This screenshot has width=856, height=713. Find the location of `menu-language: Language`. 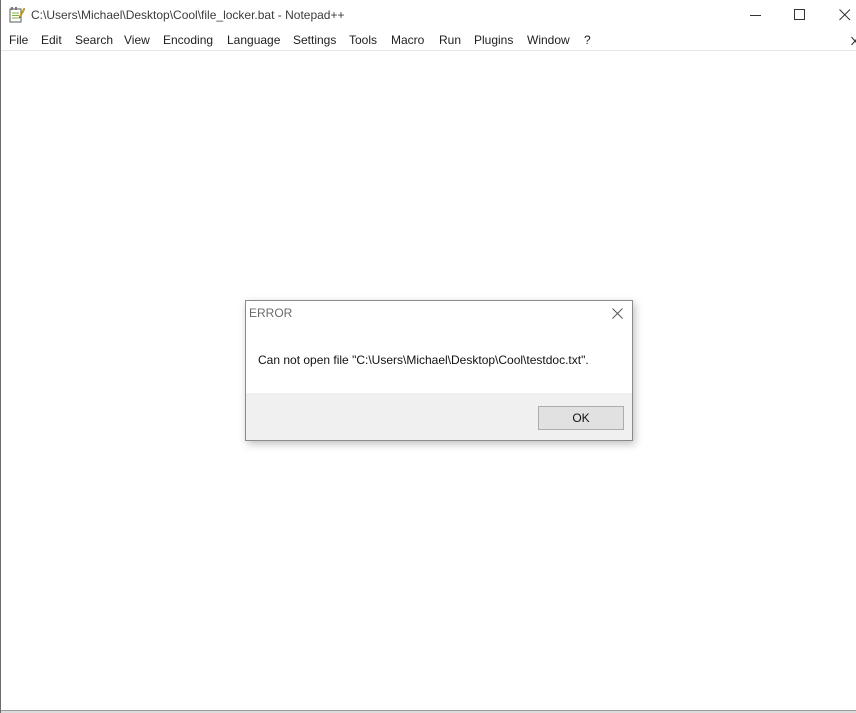

menu-language: Language is located at coordinates (253, 40).